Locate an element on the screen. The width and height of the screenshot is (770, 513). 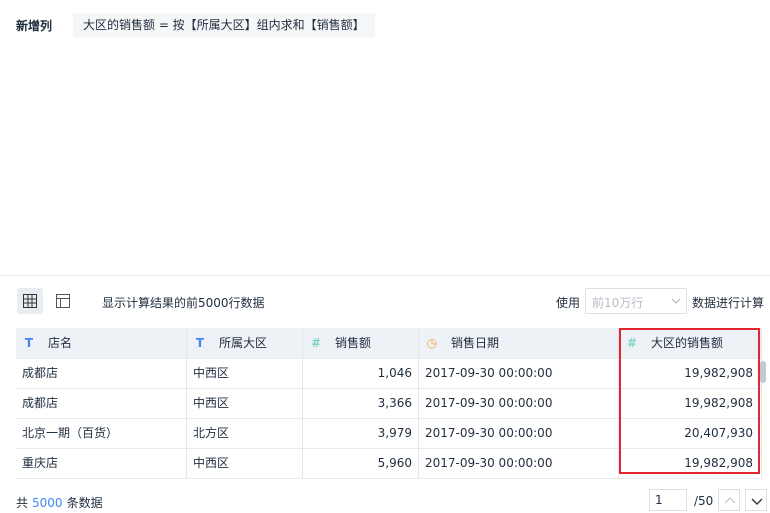
total-count: 共 5000 条数据 is located at coordinates (59, 502).